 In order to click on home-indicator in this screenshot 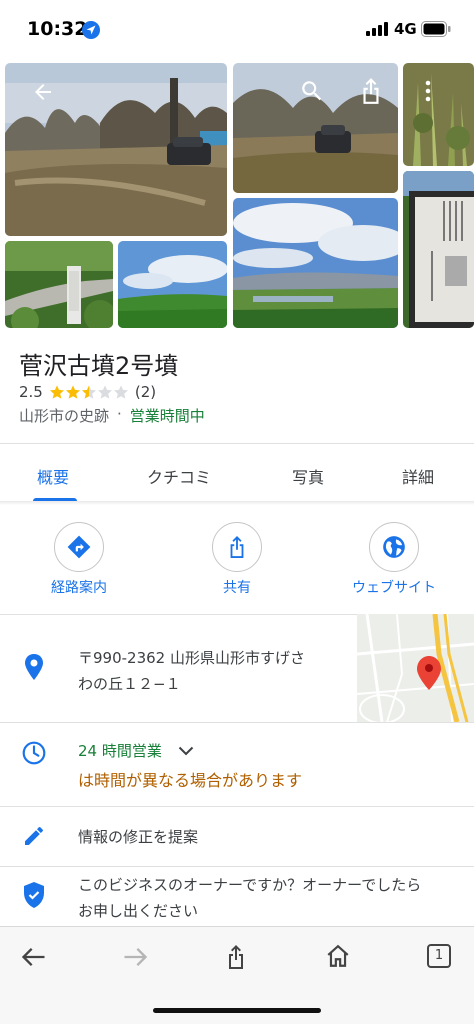, I will do `click(237, 1010)`.